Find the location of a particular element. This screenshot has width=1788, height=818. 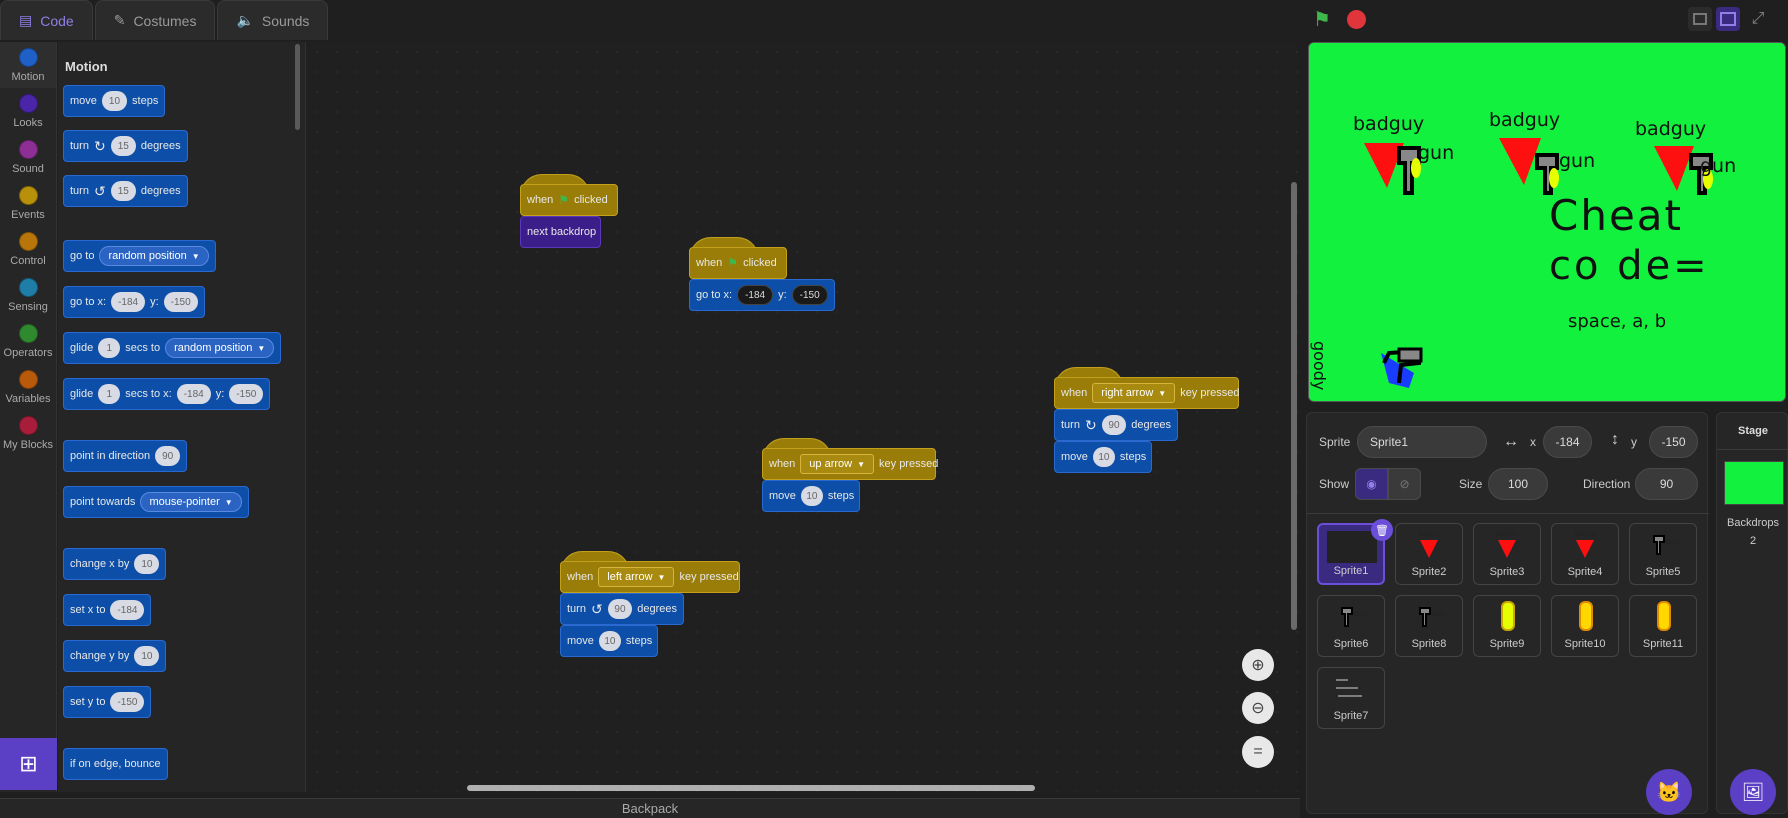

zoom-out-button: ⊖ is located at coordinates (1258, 708).